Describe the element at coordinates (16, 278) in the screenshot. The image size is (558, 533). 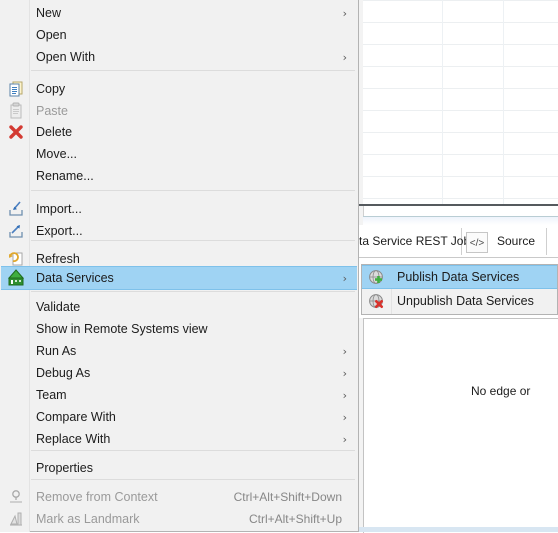
I see `data-services-icon` at that location.